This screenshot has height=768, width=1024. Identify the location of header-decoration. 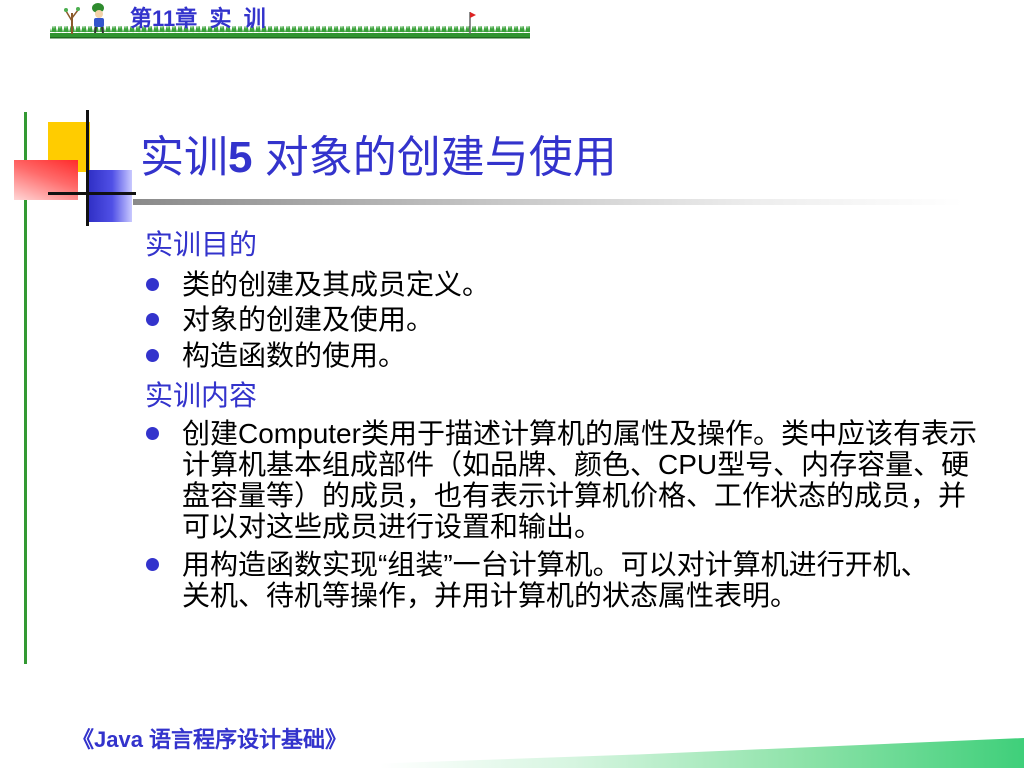
(290, 21).